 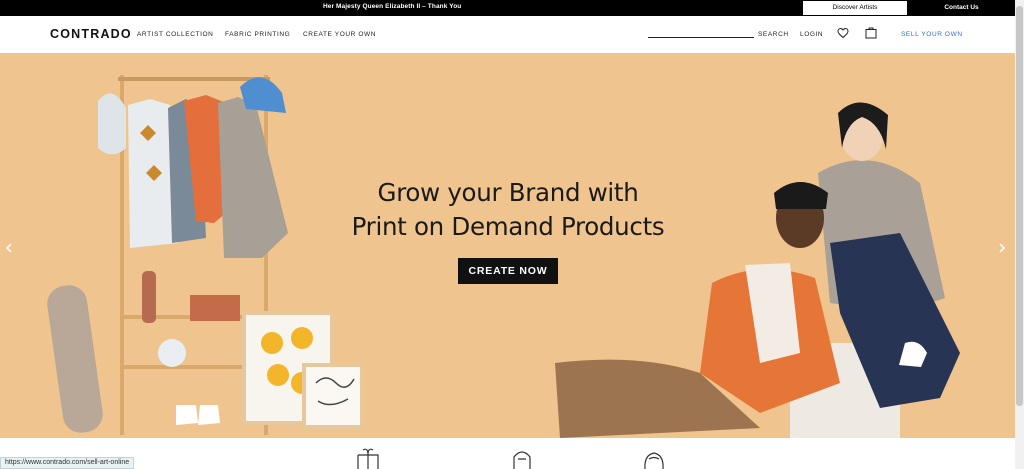 I want to click on search-button: SEARCH, so click(x=773, y=34).